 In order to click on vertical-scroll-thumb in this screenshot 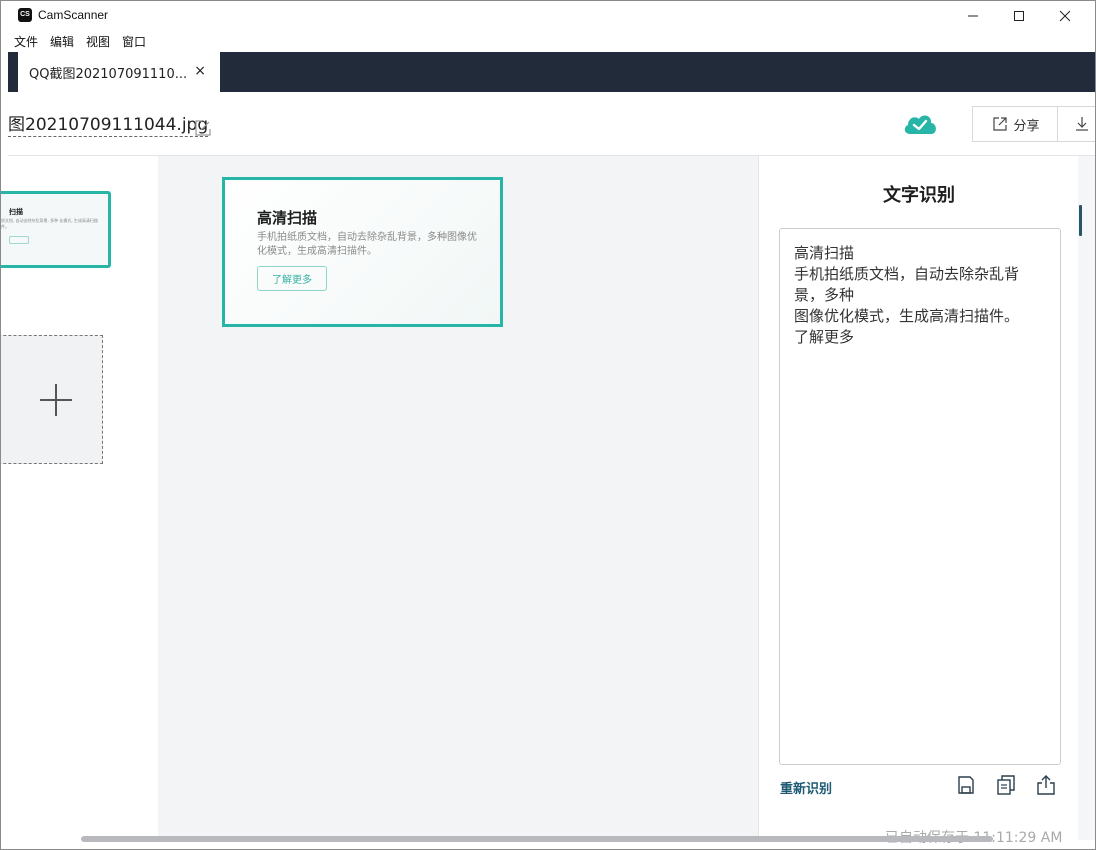, I will do `click(1080, 220)`.